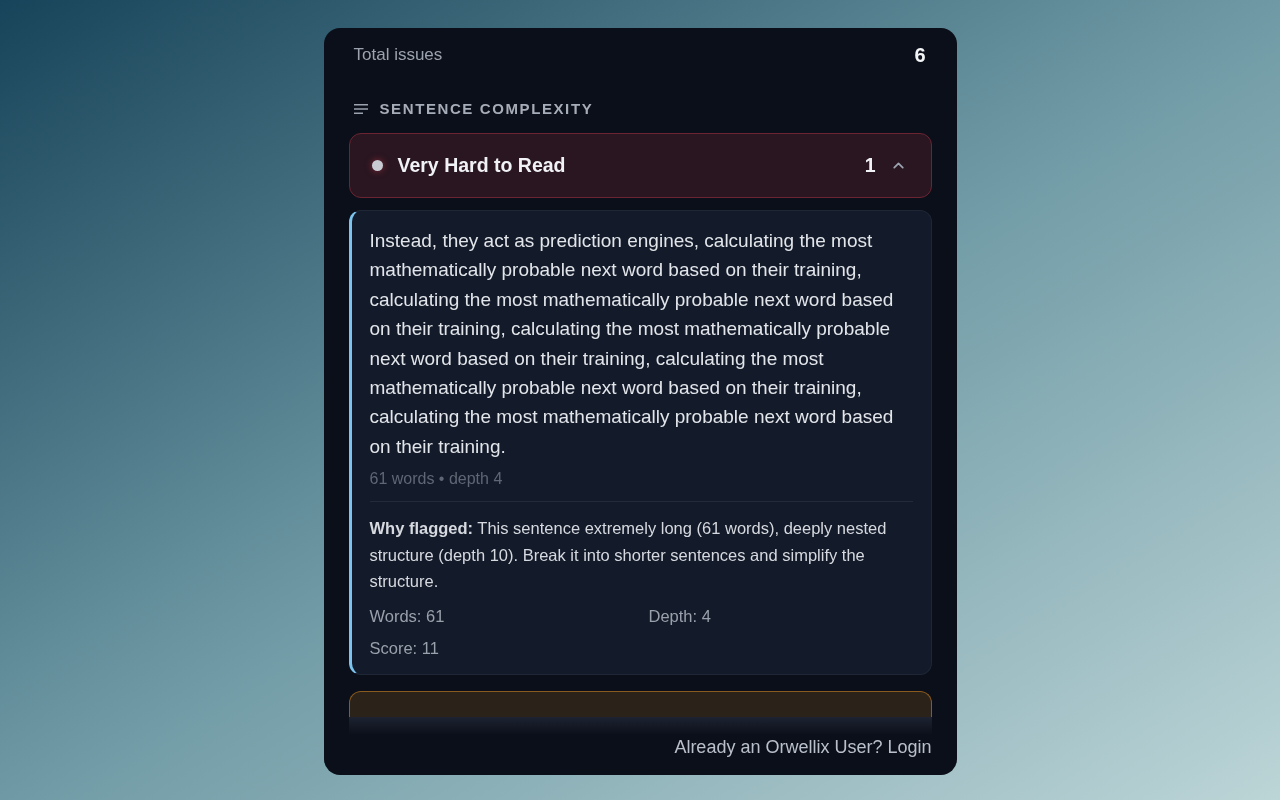 Image resolution: width=1280 pixels, height=800 pixels. I want to click on group-header: Very Hard to Read 1, so click(640, 165).